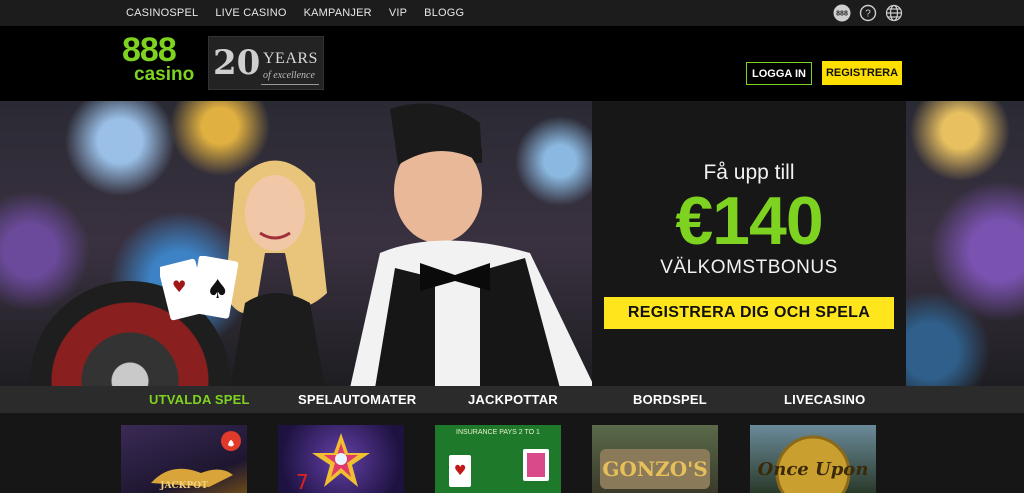  I want to click on nav-link-casinospel: CASINOSPEL, so click(162, 13).